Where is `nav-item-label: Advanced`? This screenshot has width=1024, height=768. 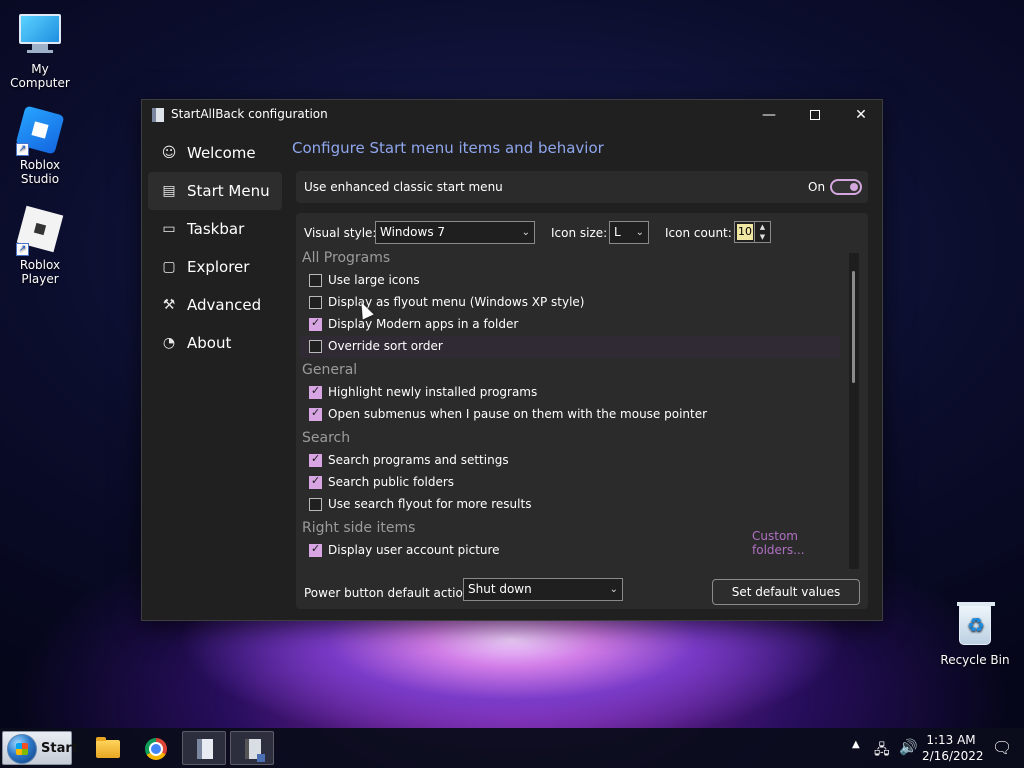
nav-item-label: Advanced is located at coordinates (224, 305).